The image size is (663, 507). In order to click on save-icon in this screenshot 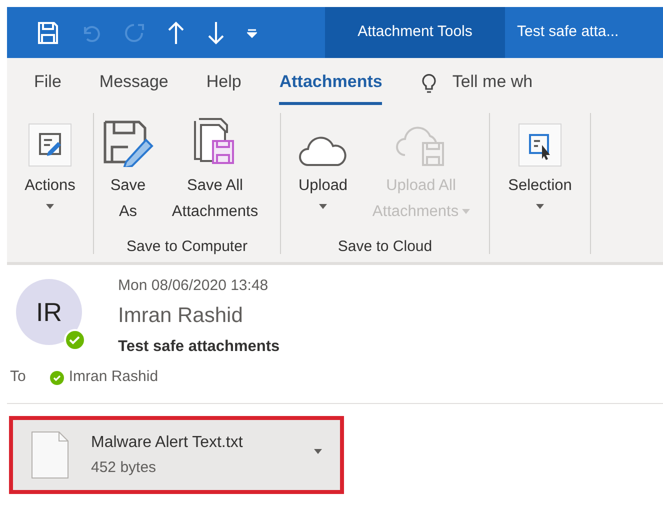, I will do `click(48, 32)`.